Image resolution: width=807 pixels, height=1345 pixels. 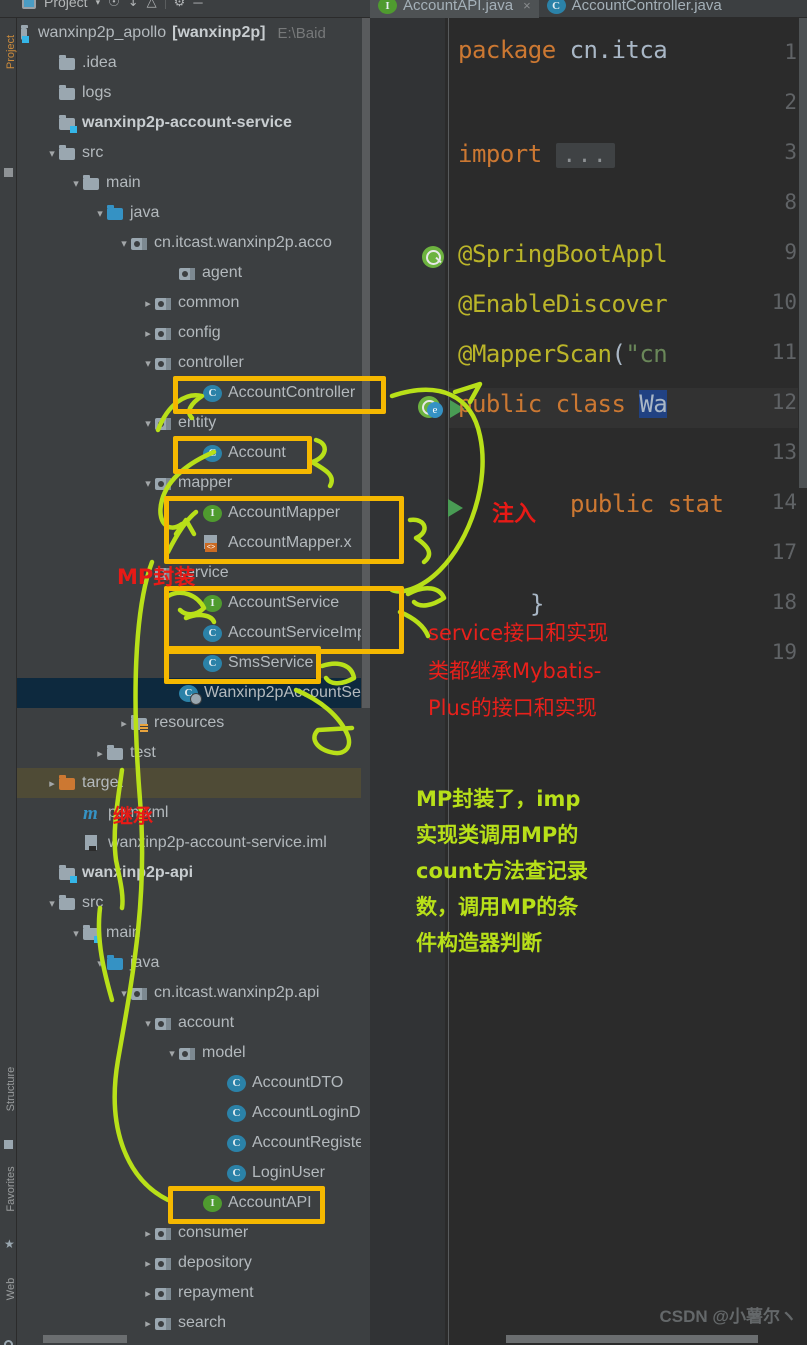 I want to click on tree-item-wanxinp2p-account-service: wanxinp2p-account-service, so click(x=193, y=123).